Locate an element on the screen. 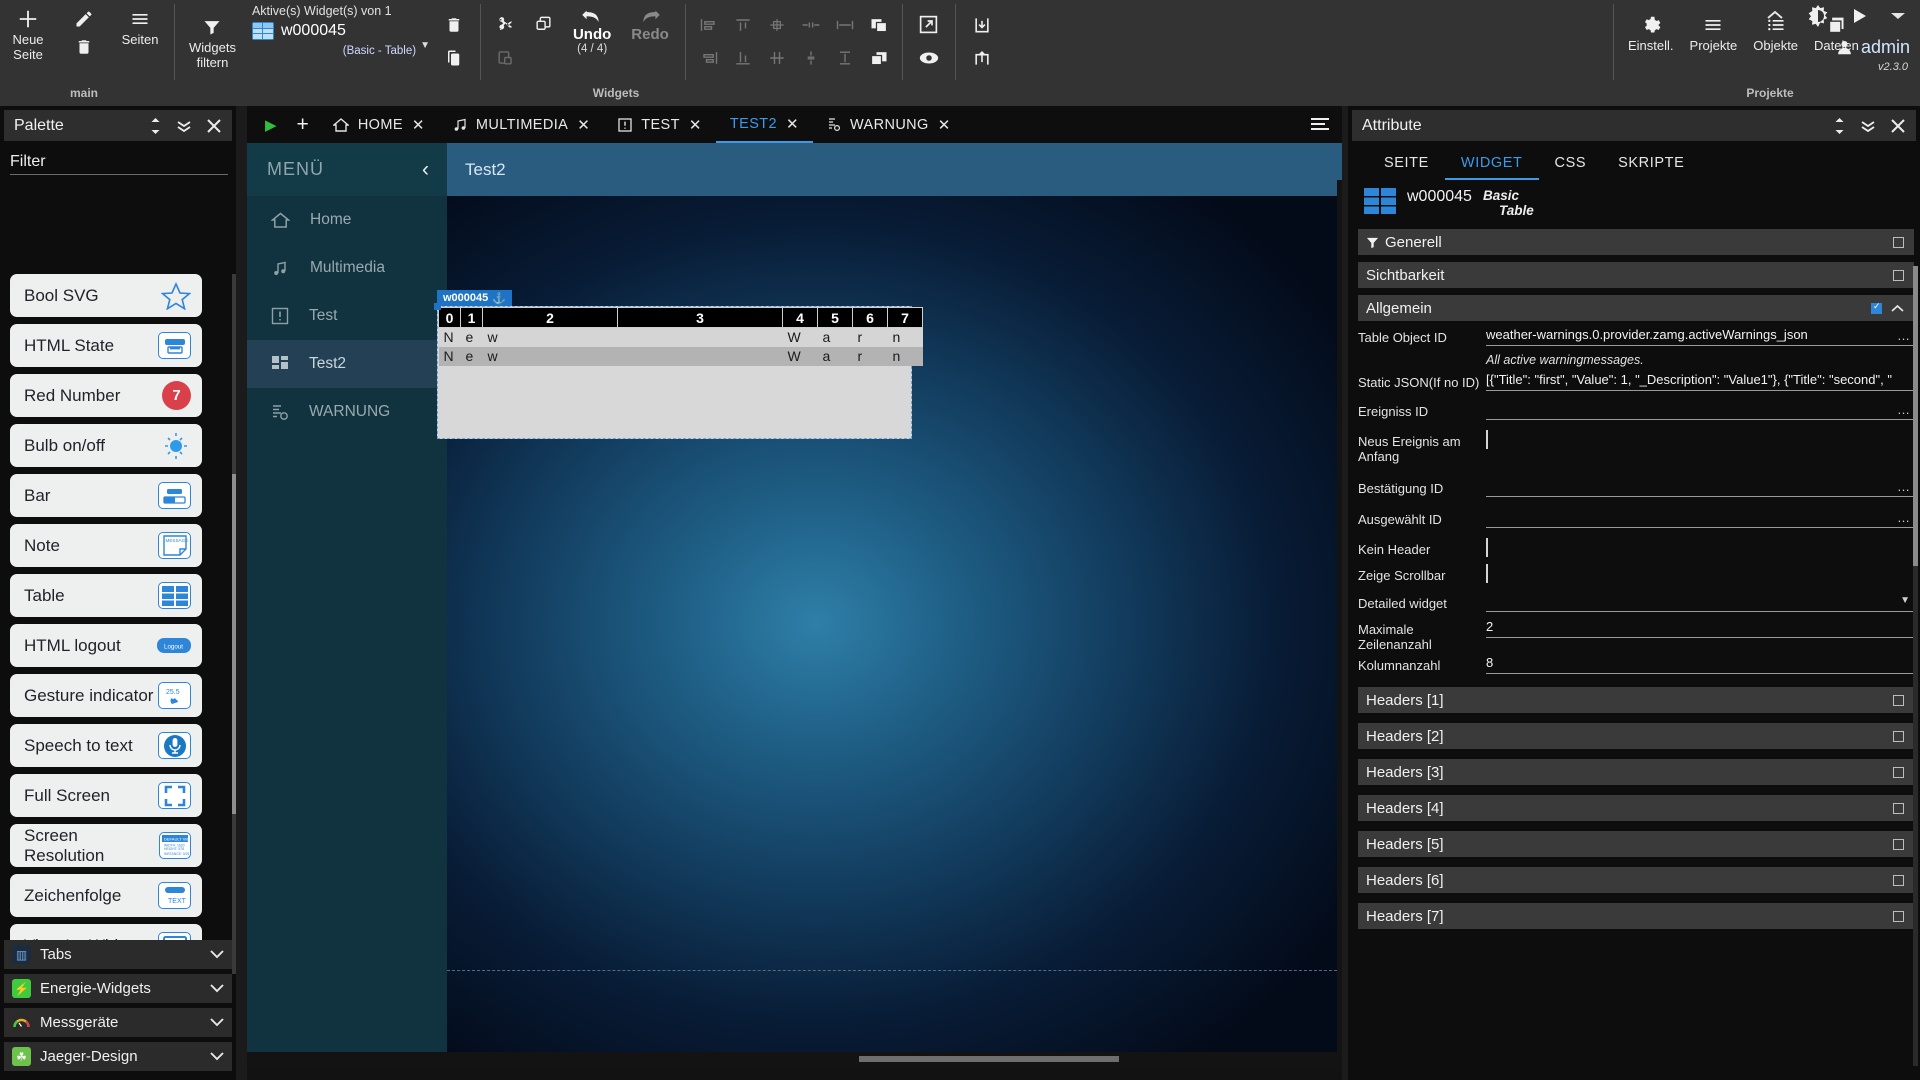  palette-item-html-logout: HTML logout Logout is located at coordinates (106, 645).